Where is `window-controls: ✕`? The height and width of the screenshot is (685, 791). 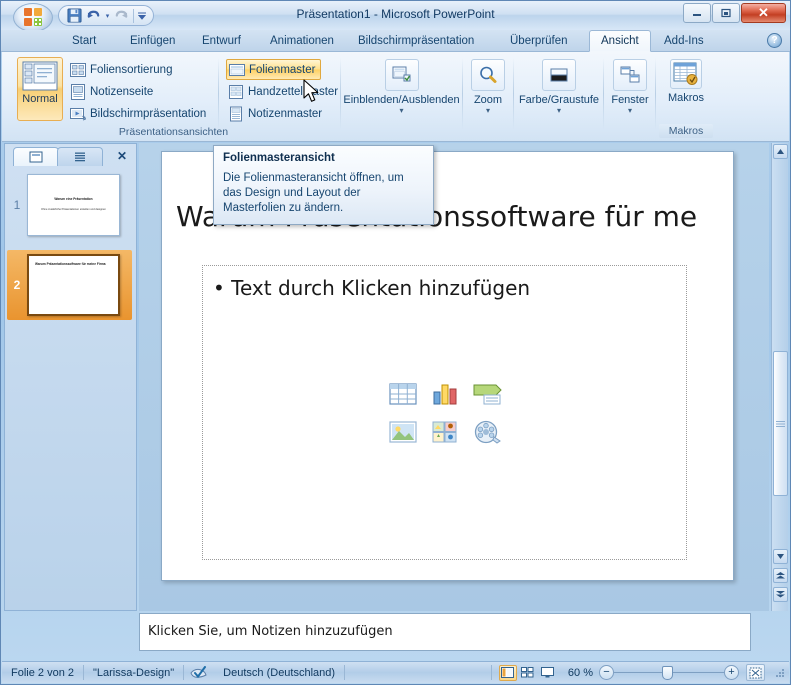
window-controls: ✕ is located at coordinates (734, 13).